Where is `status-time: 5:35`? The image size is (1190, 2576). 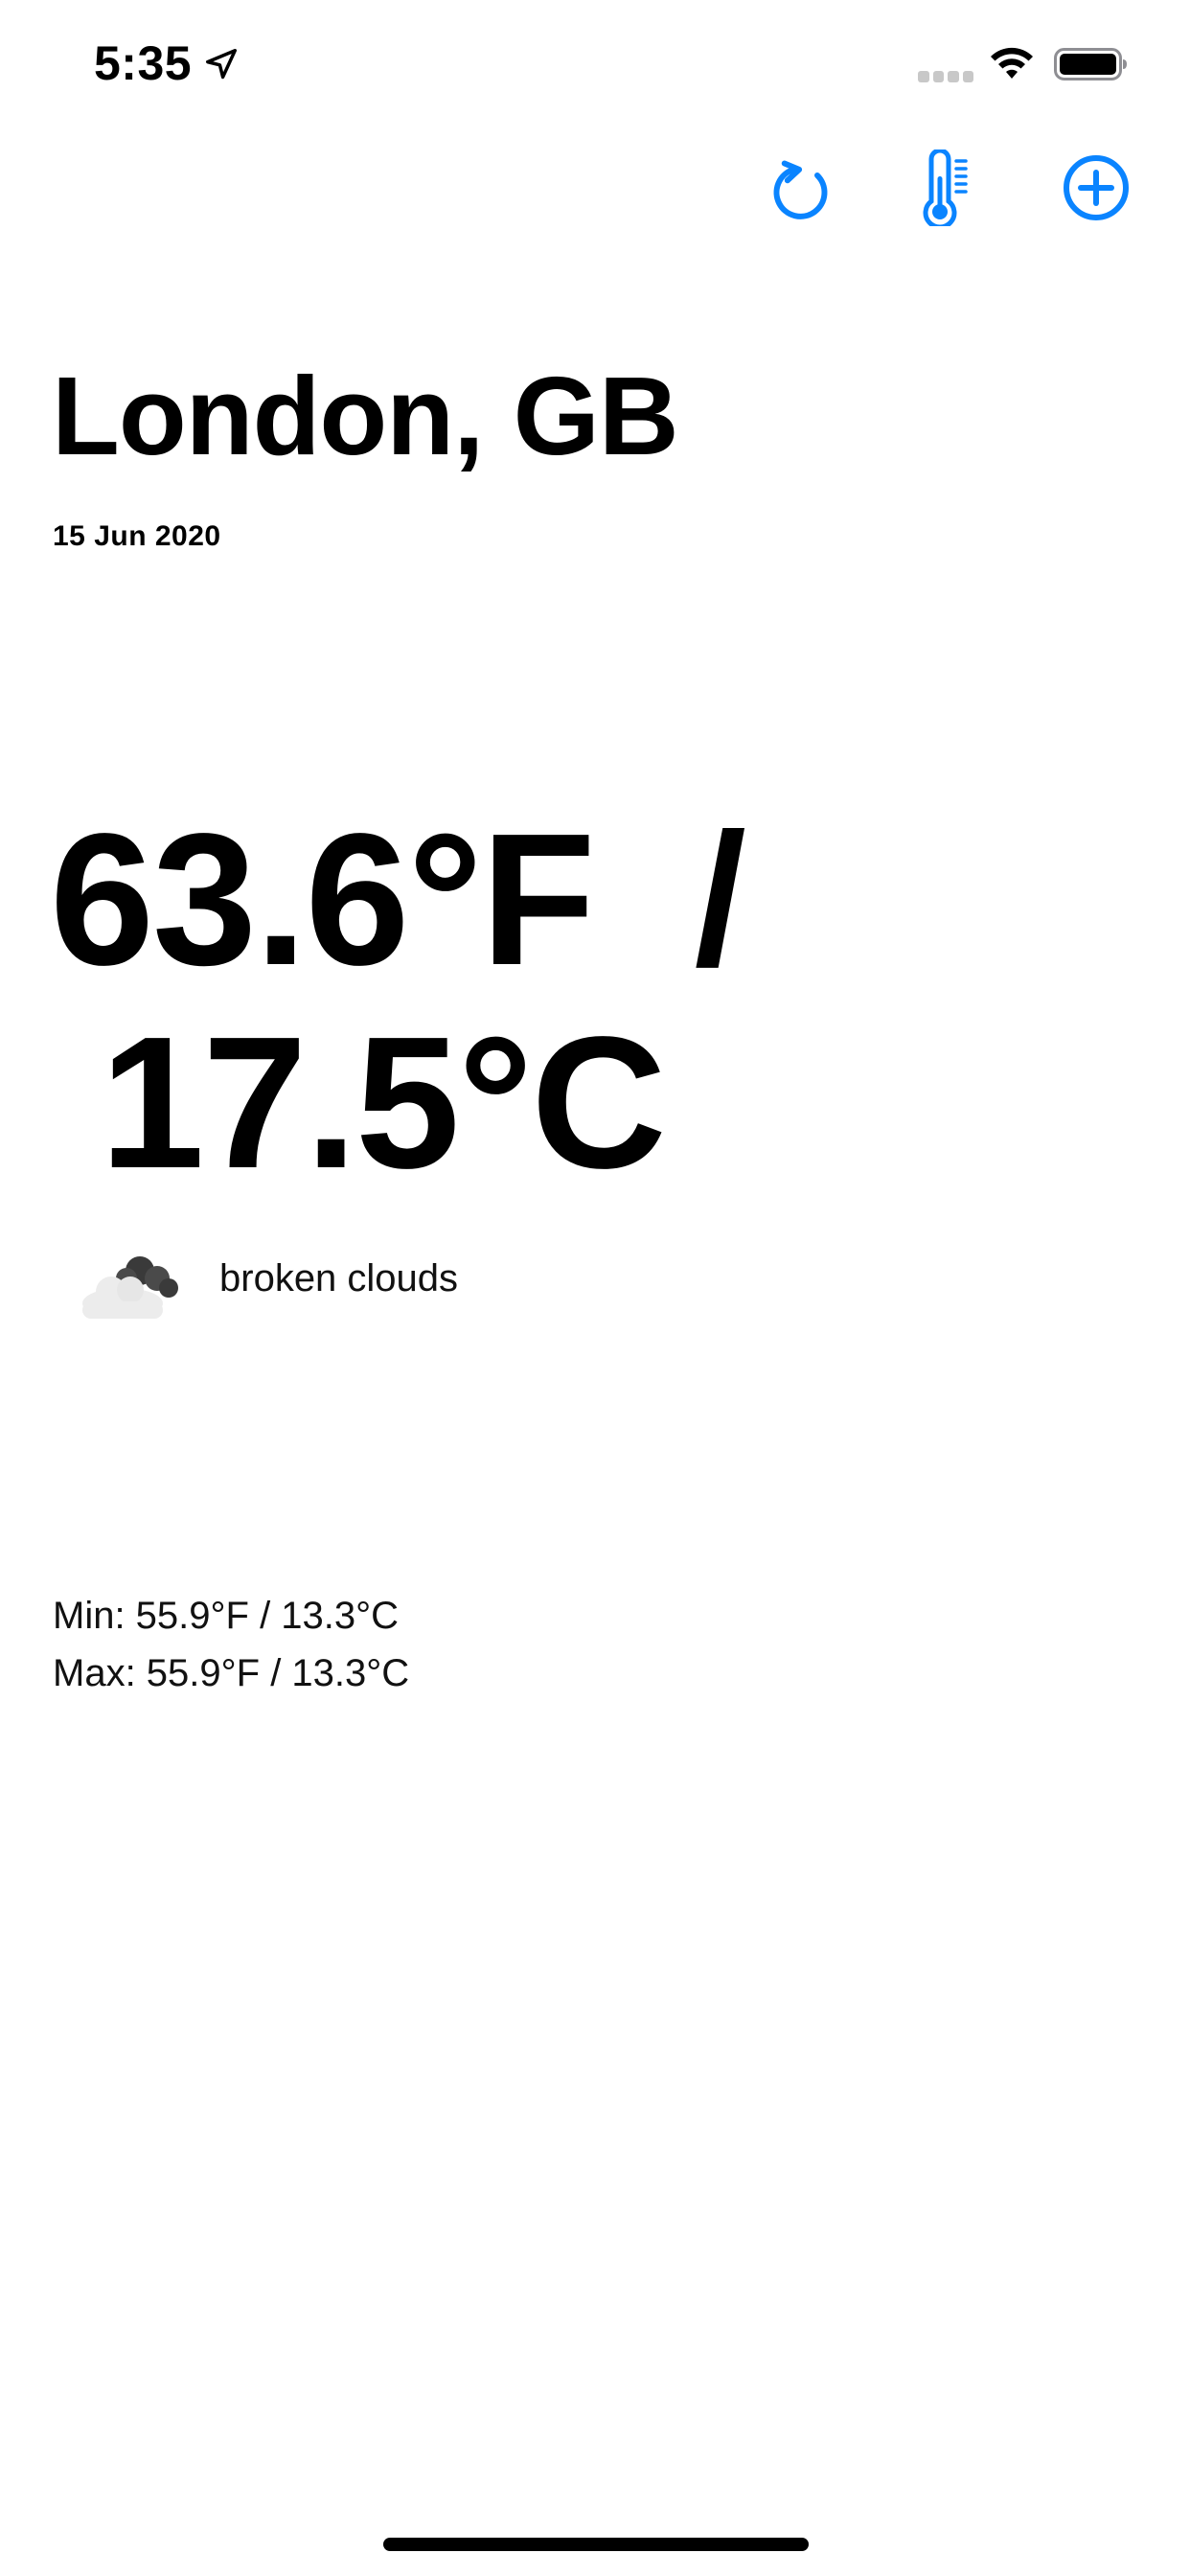 status-time: 5:35 is located at coordinates (144, 63).